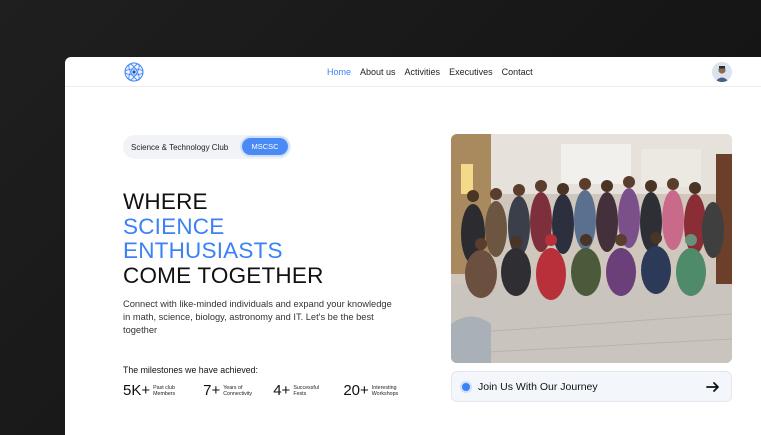 The height and width of the screenshot is (435, 761). I want to click on headline-line-2: SCIENCE, so click(174, 226).